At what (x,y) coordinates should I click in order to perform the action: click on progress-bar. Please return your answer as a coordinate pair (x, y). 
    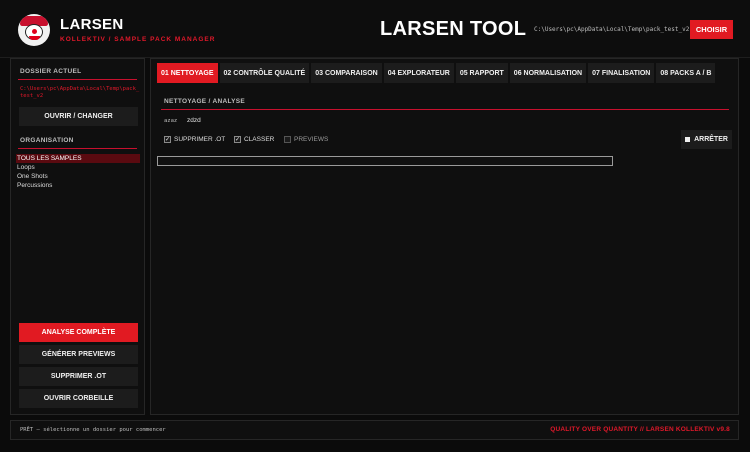
    Looking at the image, I should click on (385, 161).